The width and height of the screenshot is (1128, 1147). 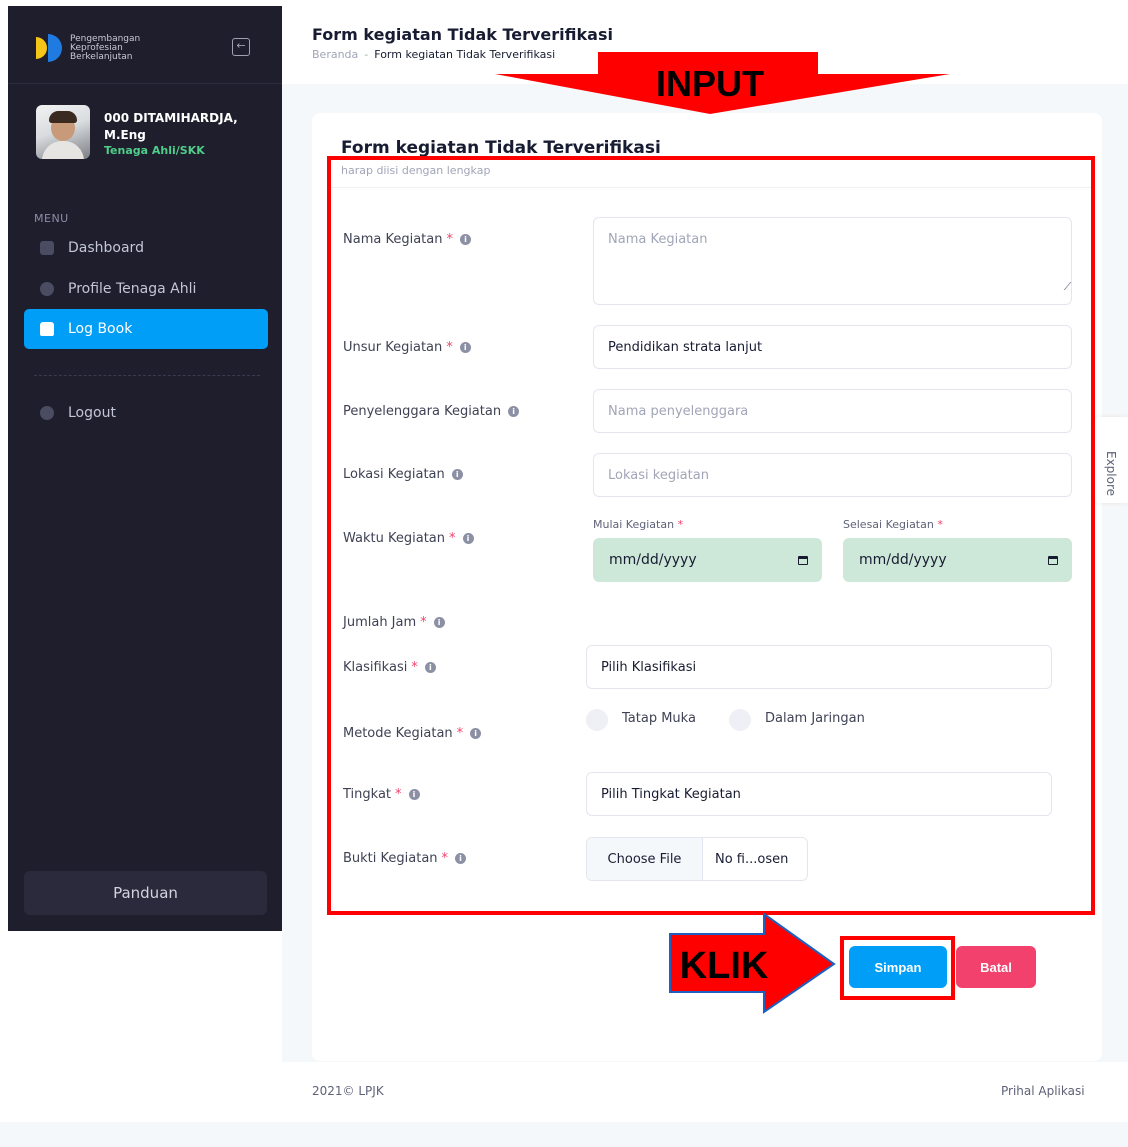 What do you see at coordinates (51, 218) in the screenshot?
I see `menu-heading: MENU` at bounding box center [51, 218].